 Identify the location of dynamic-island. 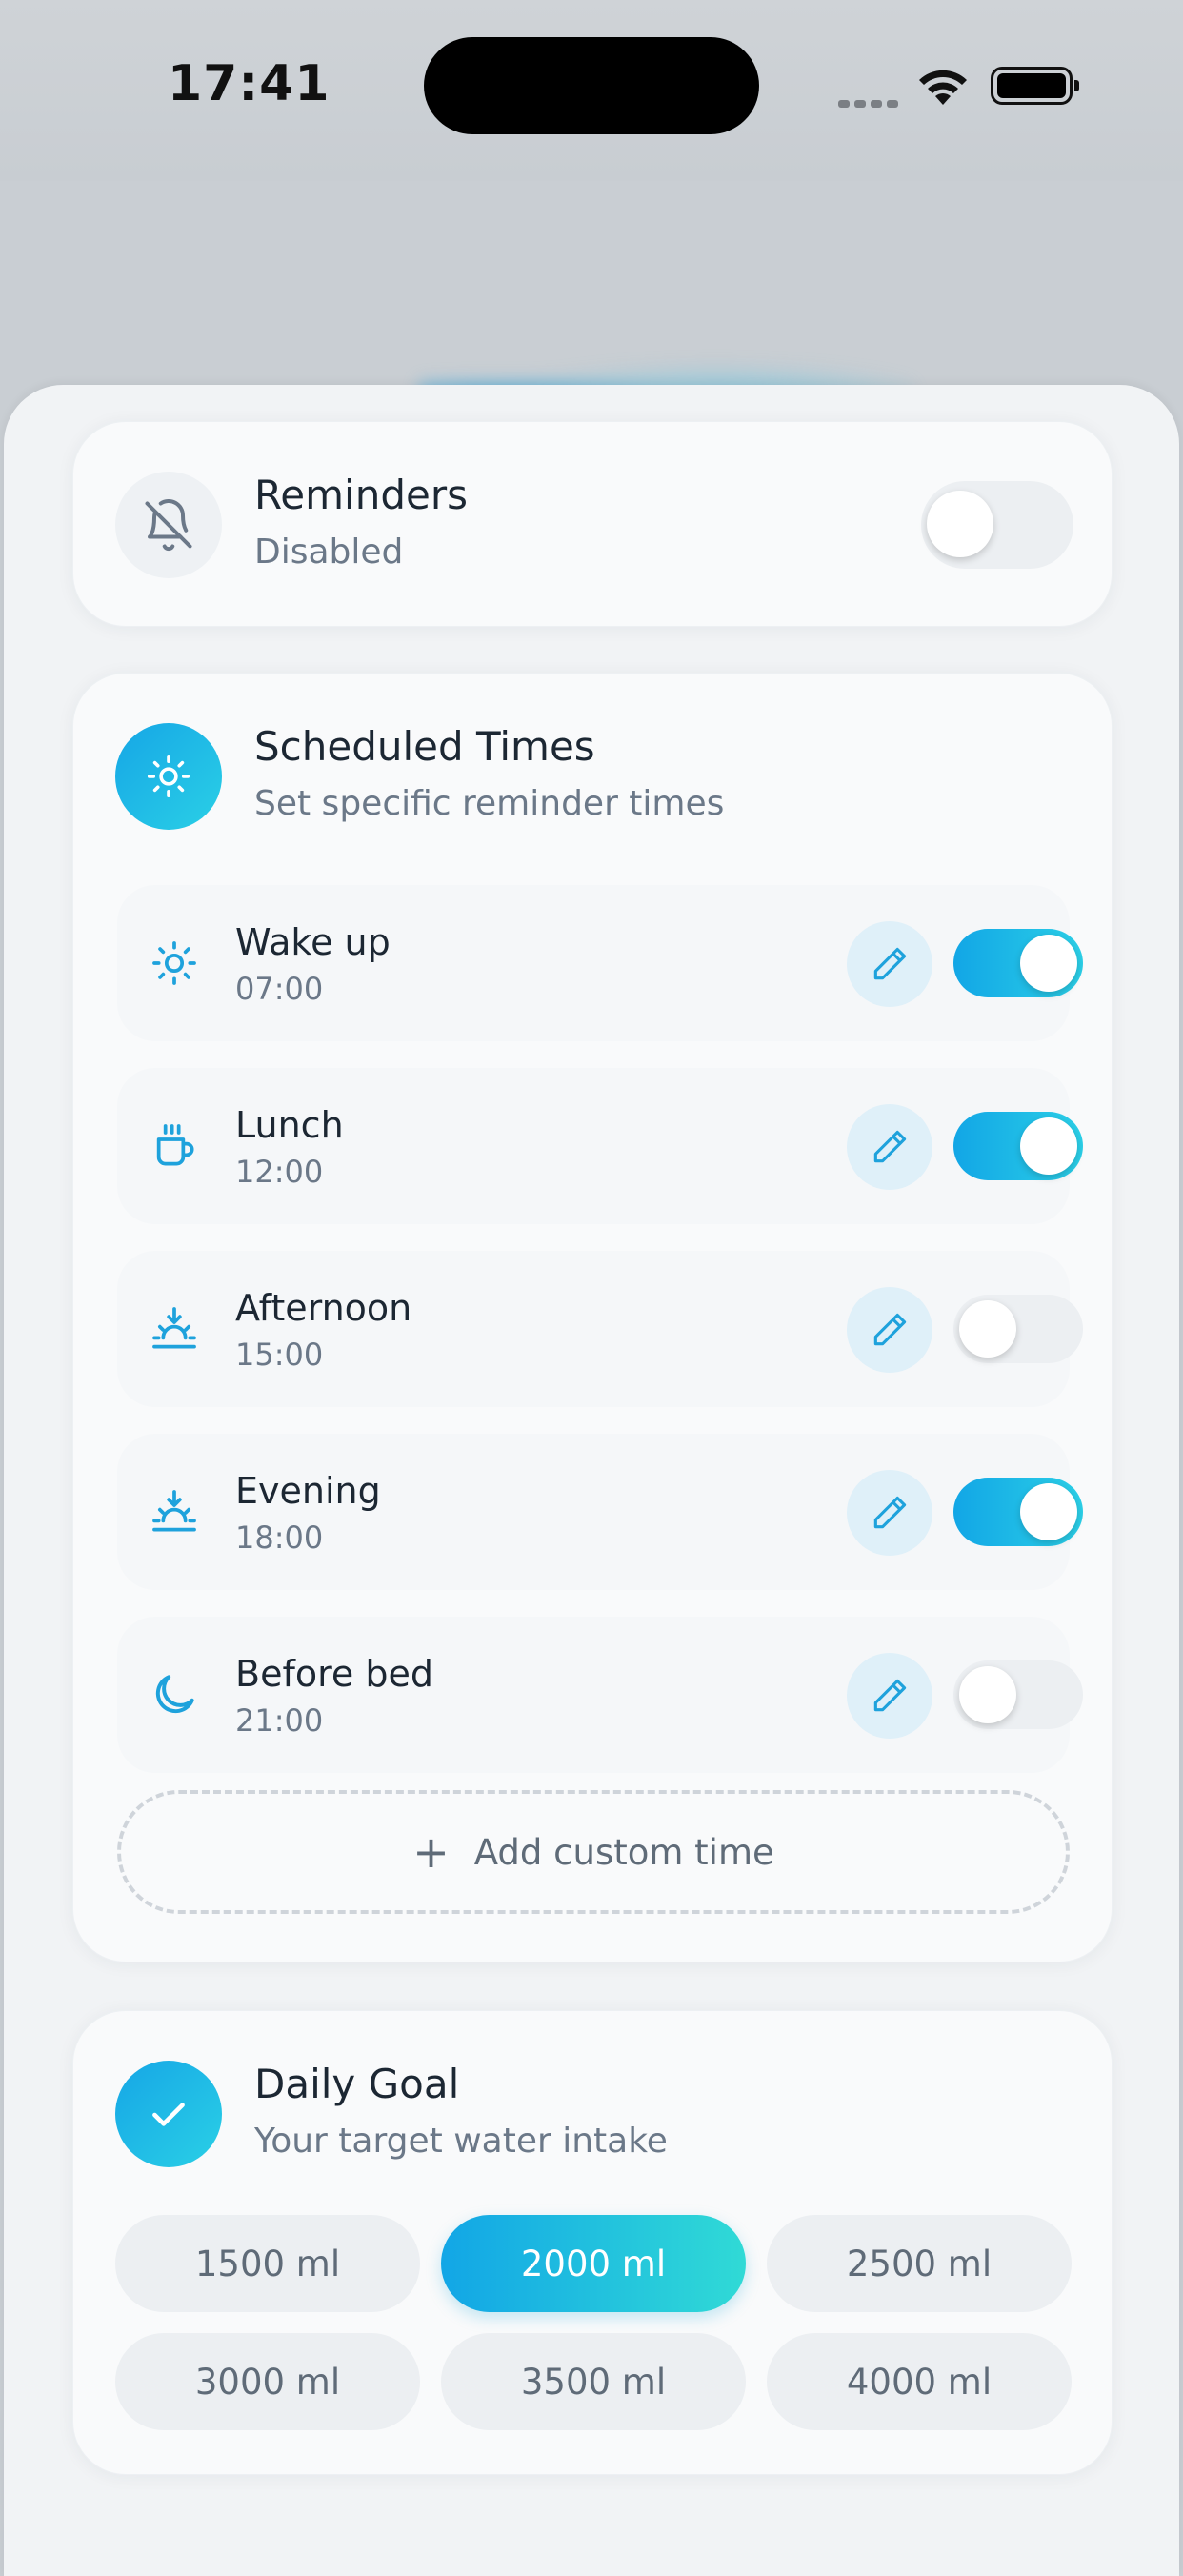
(591, 86).